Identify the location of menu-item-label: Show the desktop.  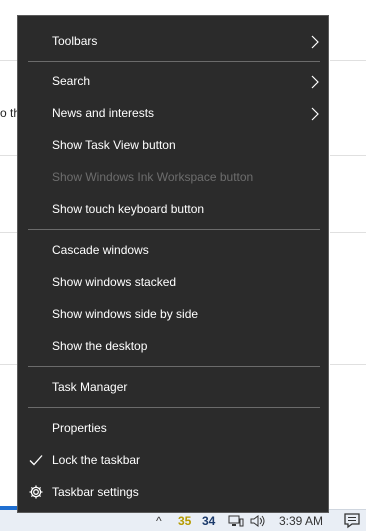
(100, 346).